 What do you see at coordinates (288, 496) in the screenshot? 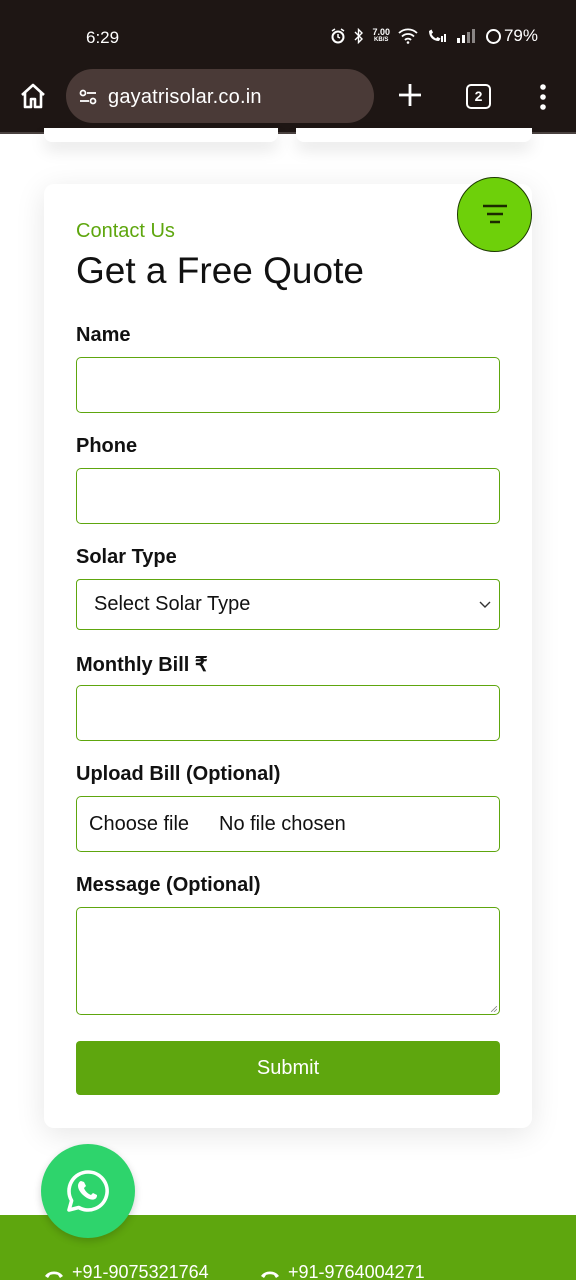
I see `phone-input` at bounding box center [288, 496].